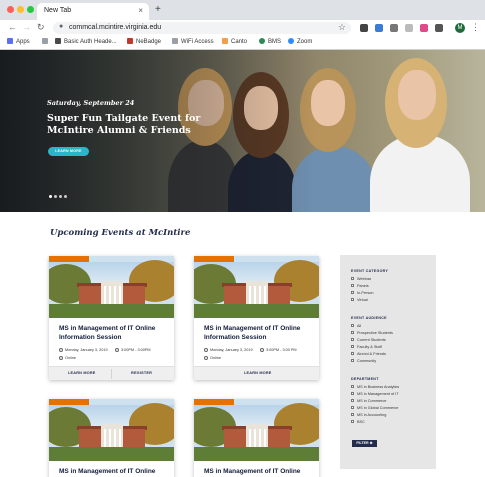 This screenshot has height=477, width=485. Describe the element at coordinates (460, 28) in the screenshot. I see `profile-avatar: M` at that location.